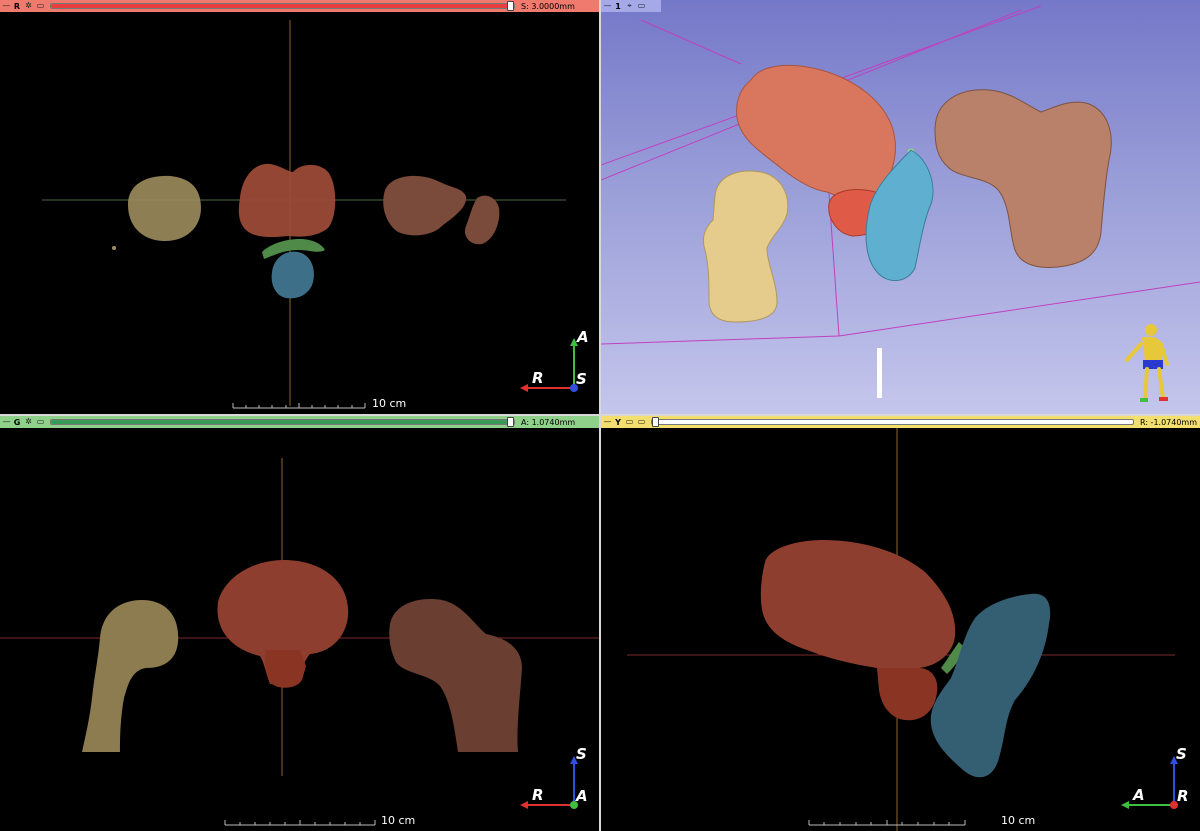 This screenshot has height=831, width=1200. I want to click on slice-offset-value: R: -1.0740mm, so click(1169, 422).